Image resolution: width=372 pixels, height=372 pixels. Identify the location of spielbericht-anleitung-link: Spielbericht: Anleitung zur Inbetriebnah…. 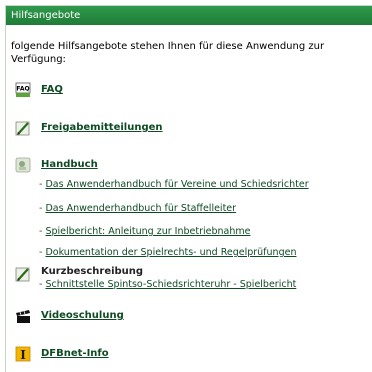
(147, 231).